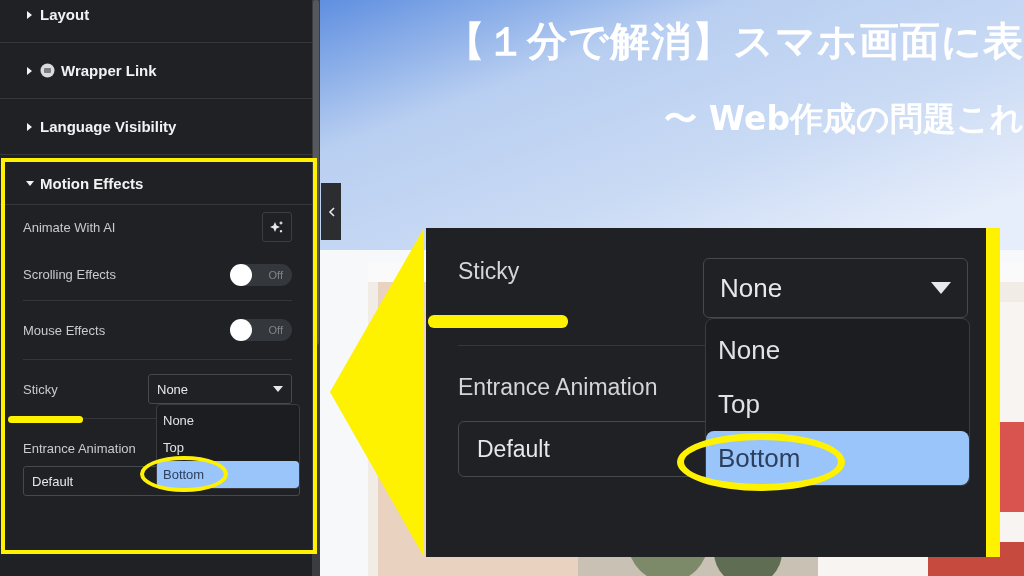  Describe the element at coordinates (69, 227) in the screenshot. I see `control-label: Animate With AI` at that location.